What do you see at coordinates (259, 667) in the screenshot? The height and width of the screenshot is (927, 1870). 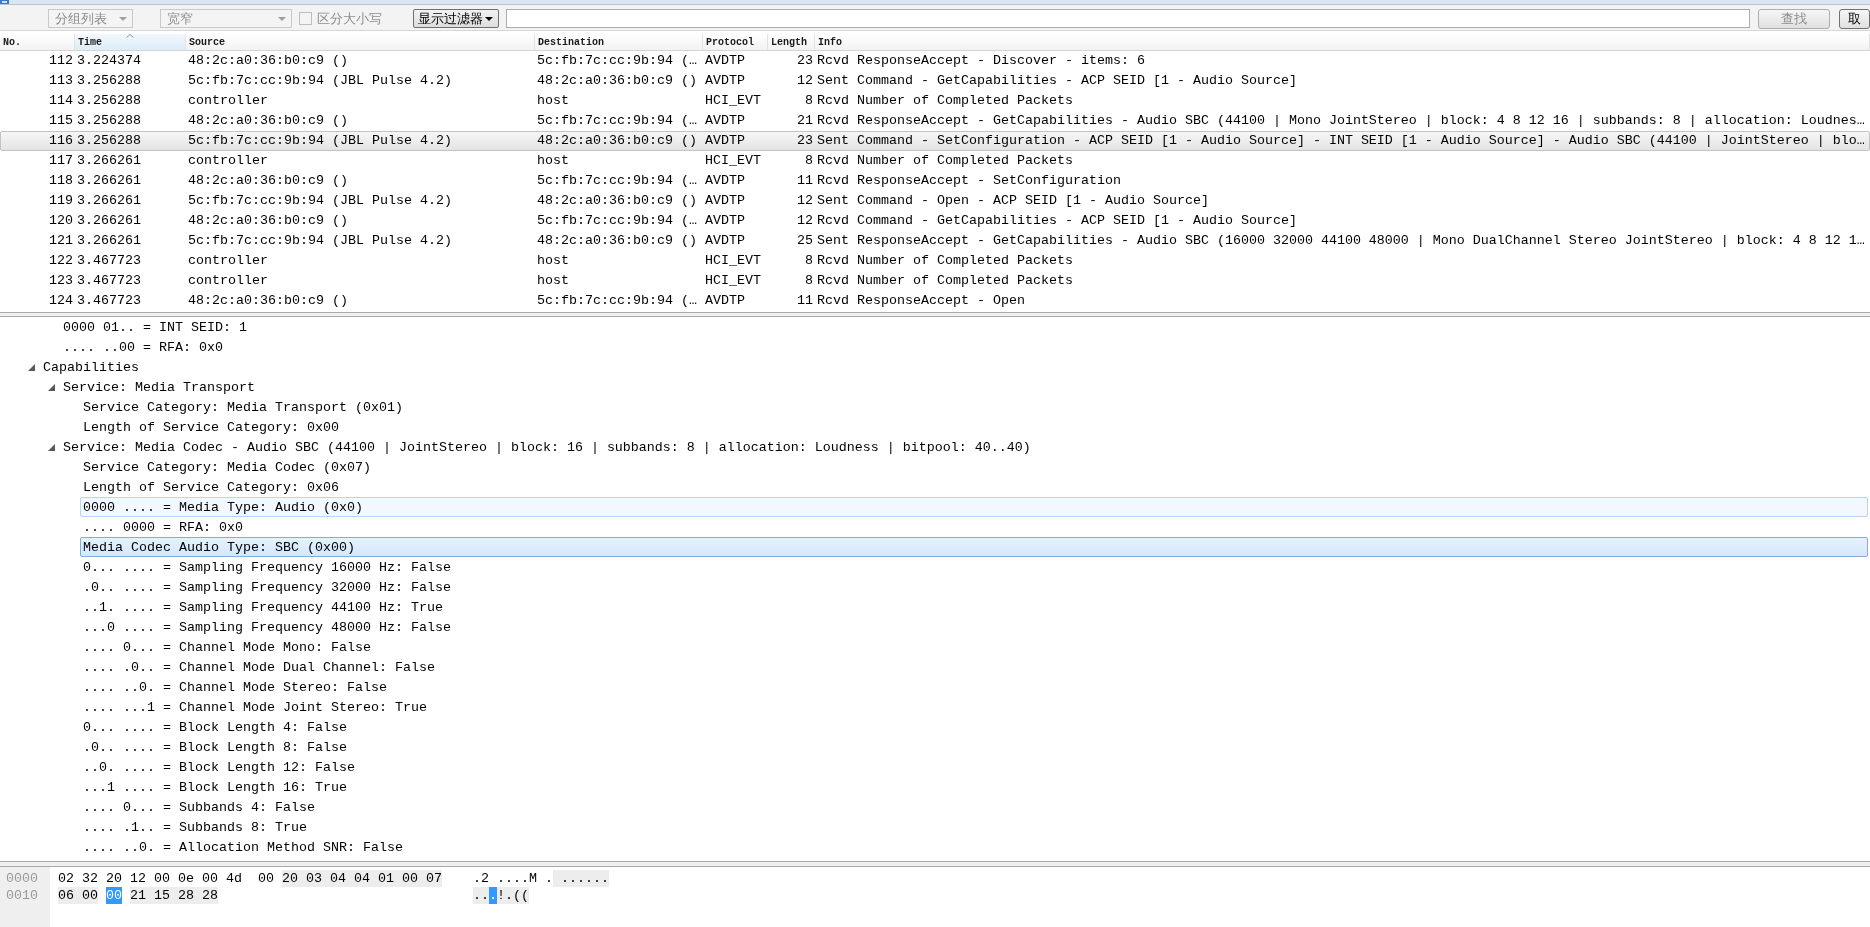 I see `tree-item: .... .0.. = Channel Mode Dual Channel: False` at bounding box center [259, 667].